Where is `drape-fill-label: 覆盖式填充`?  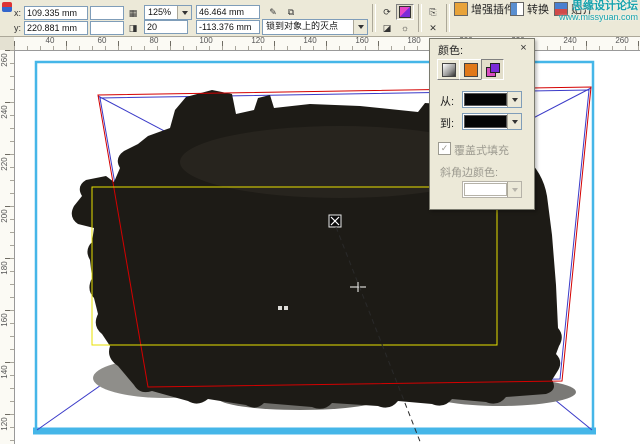
drape-fill-label: 覆盖式填充 is located at coordinates (481, 151).